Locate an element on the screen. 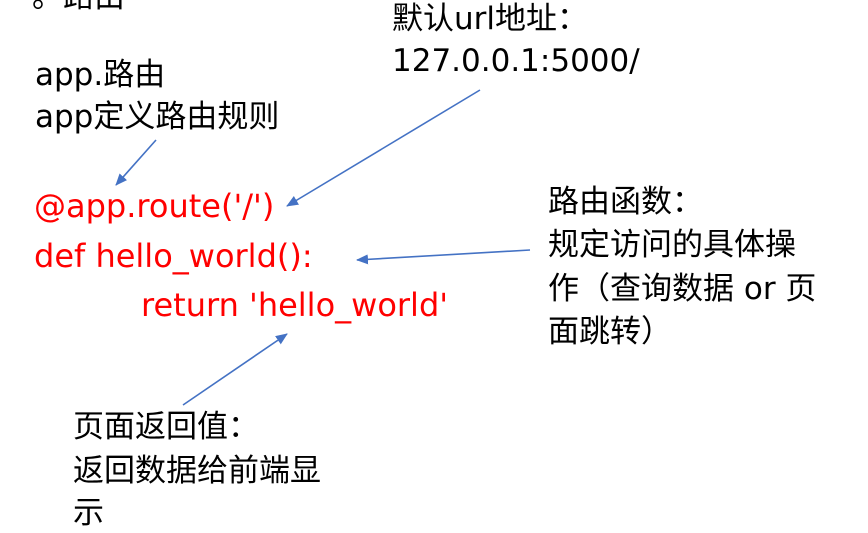 Image resolution: width=868 pixels, height=533 pixels. arrow-url-to-route-path is located at coordinates (383, 148).